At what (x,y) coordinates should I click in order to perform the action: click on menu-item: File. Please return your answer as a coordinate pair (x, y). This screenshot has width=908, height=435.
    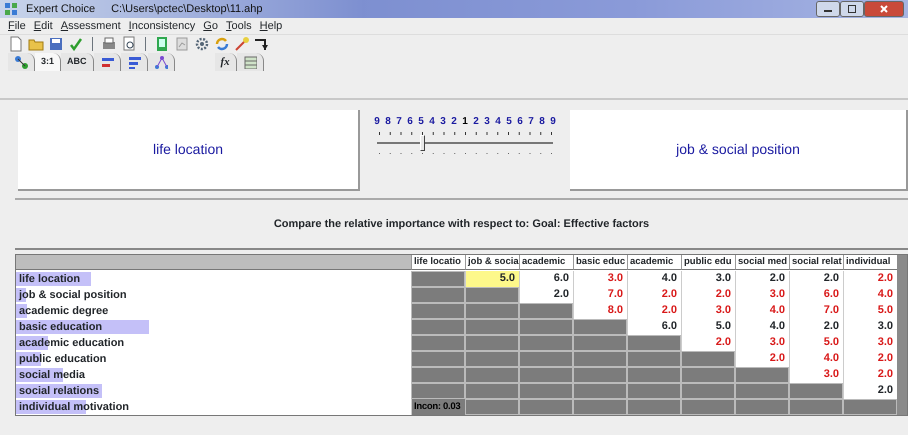
    Looking at the image, I should click on (17, 26).